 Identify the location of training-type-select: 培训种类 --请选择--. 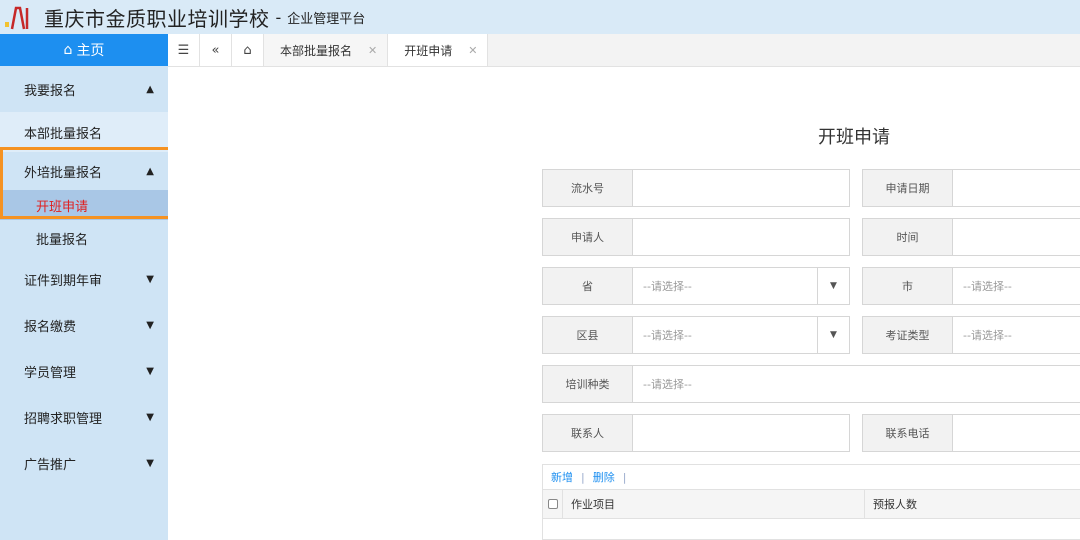
(811, 384).